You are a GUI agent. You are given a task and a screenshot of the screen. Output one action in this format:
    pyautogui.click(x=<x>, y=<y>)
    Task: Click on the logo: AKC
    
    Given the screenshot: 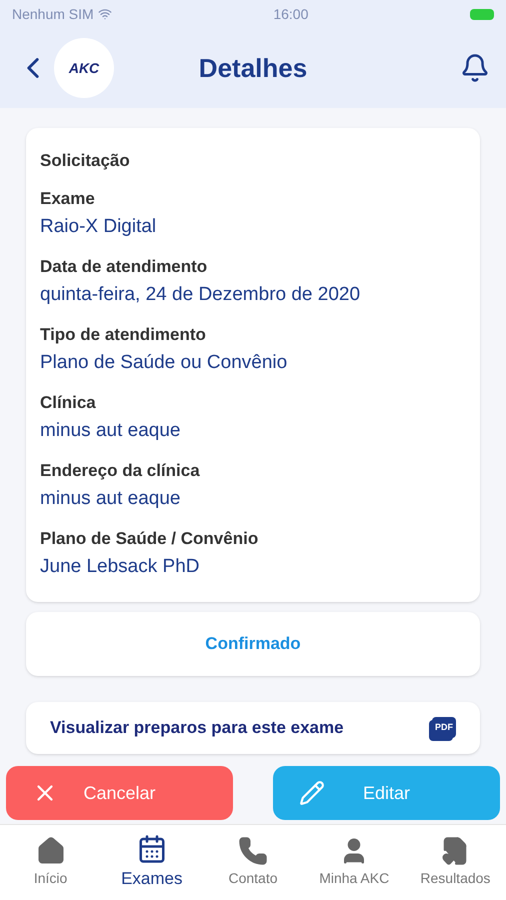 What is the action you would take?
    pyautogui.click(x=84, y=68)
    